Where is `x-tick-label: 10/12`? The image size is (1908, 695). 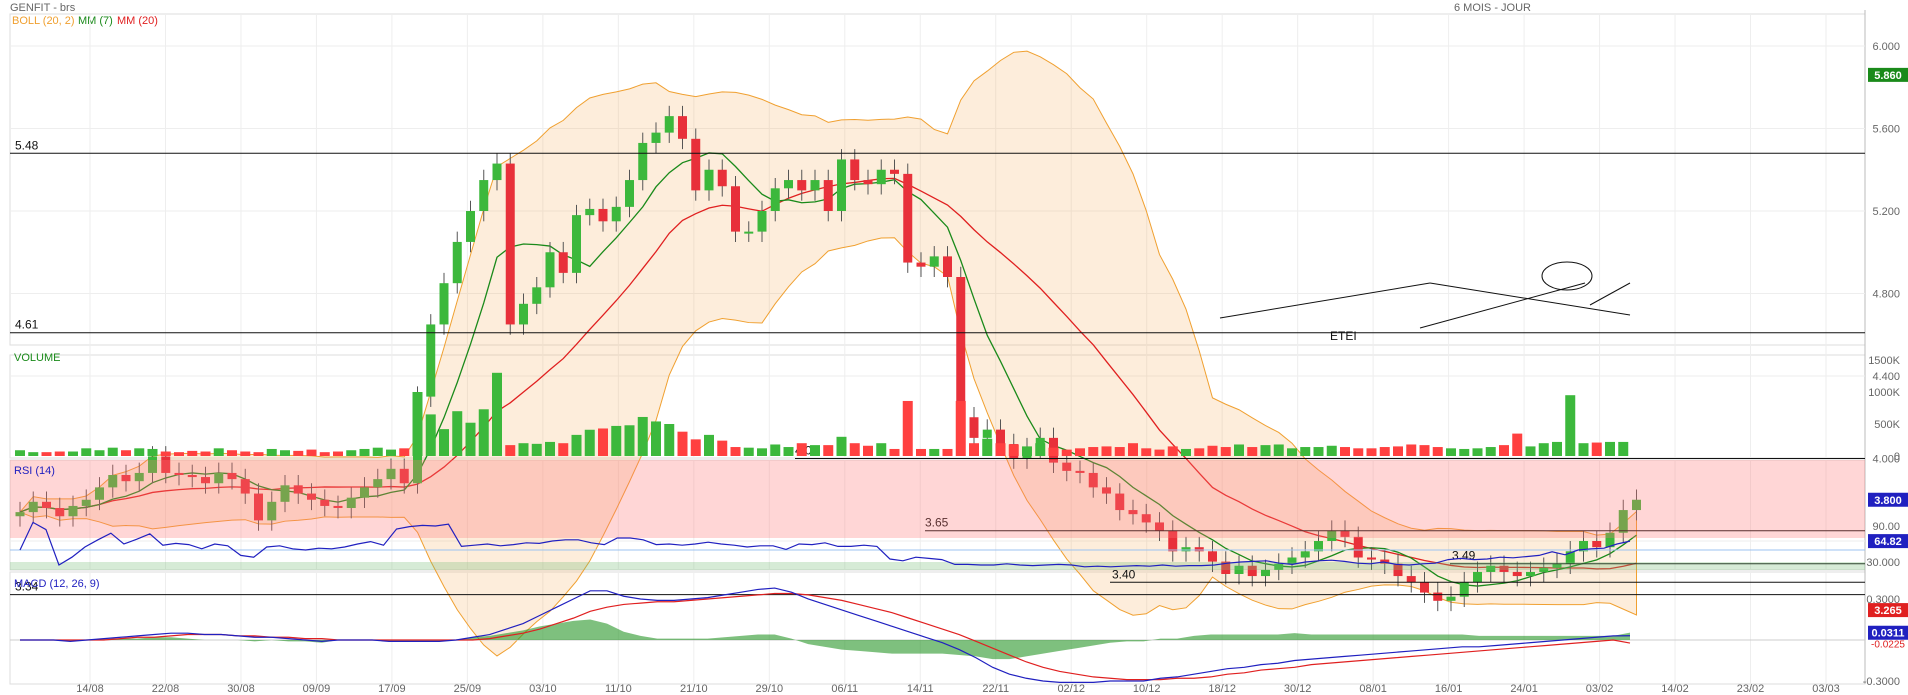
x-tick-label: 10/12 is located at coordinates (1147, 689).